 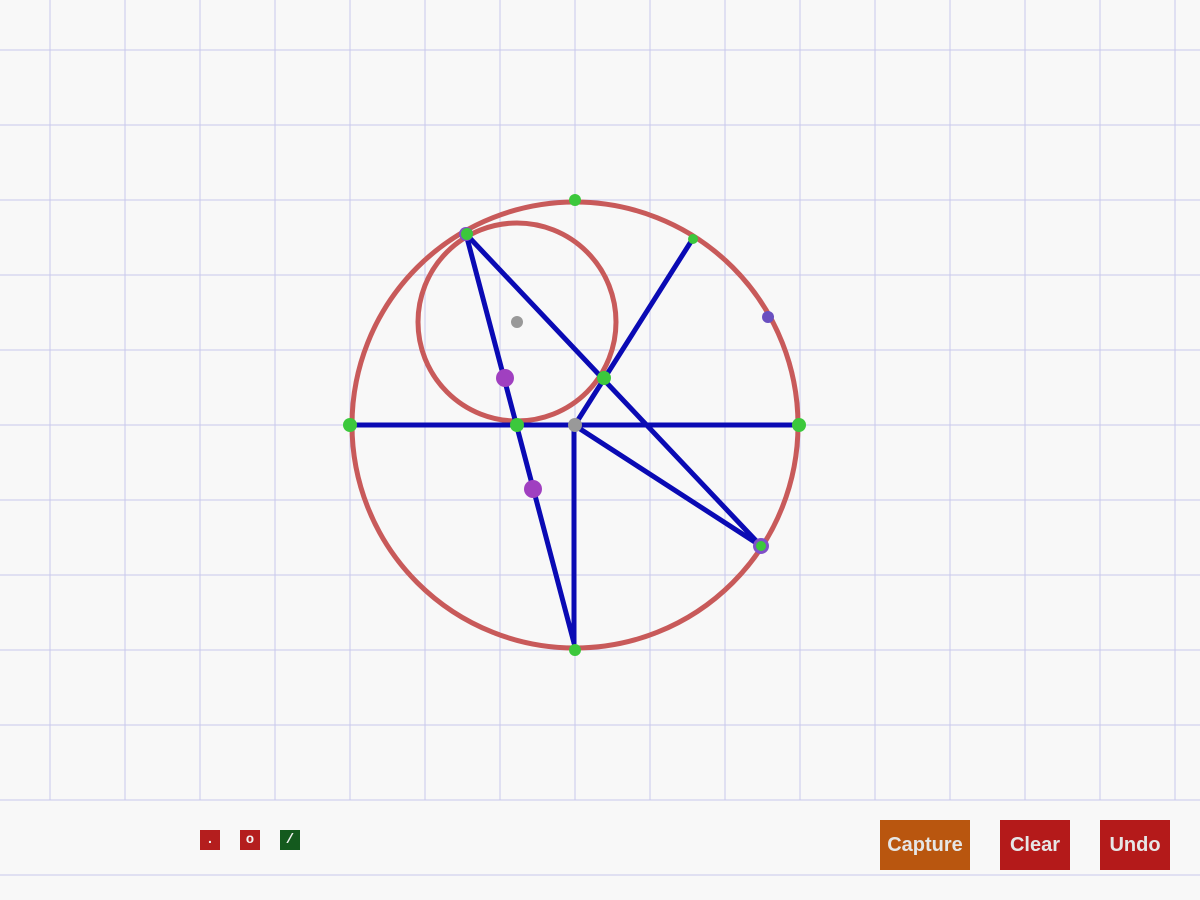 What do you see at coordinates (761, 546) in the screenshot?
I see `point-d-green` at bounding box center [761, 546].